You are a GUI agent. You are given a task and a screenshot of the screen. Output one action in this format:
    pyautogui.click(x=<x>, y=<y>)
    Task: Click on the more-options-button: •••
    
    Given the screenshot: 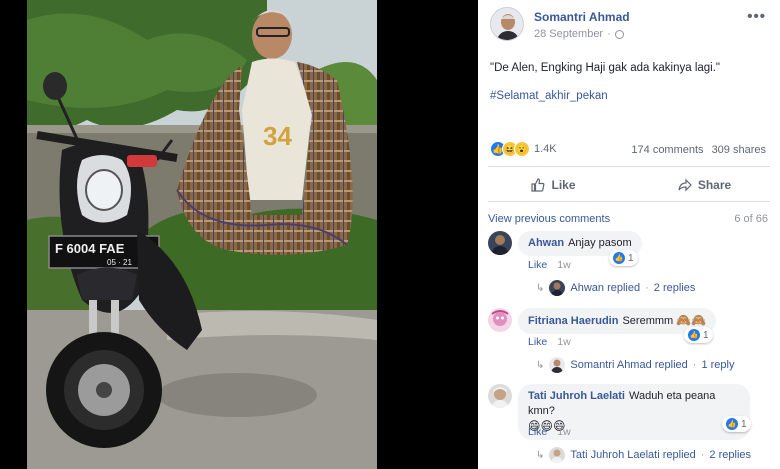 What is the action you would take?
    pyautogui.click(x=756, y=16)
    